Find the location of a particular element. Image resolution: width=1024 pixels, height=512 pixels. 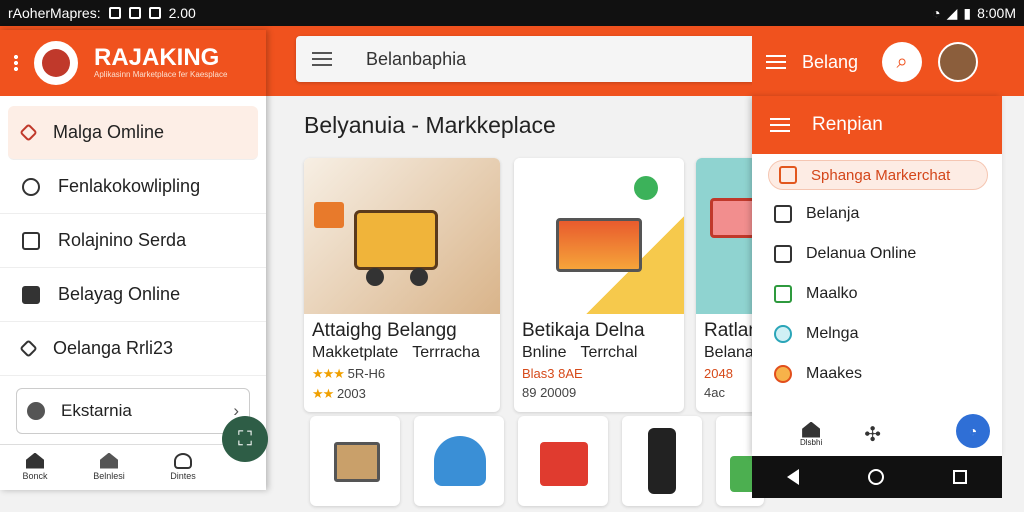

home-circle-icon is located at coordinates (875, 477).